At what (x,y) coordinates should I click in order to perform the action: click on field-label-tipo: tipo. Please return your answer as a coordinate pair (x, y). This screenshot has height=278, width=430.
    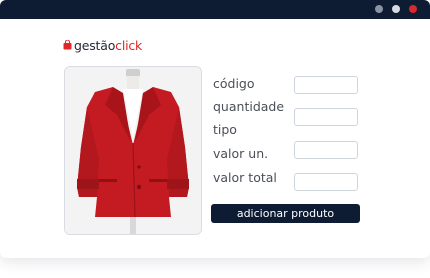
    Looking at the image, I should click on (225, 129).